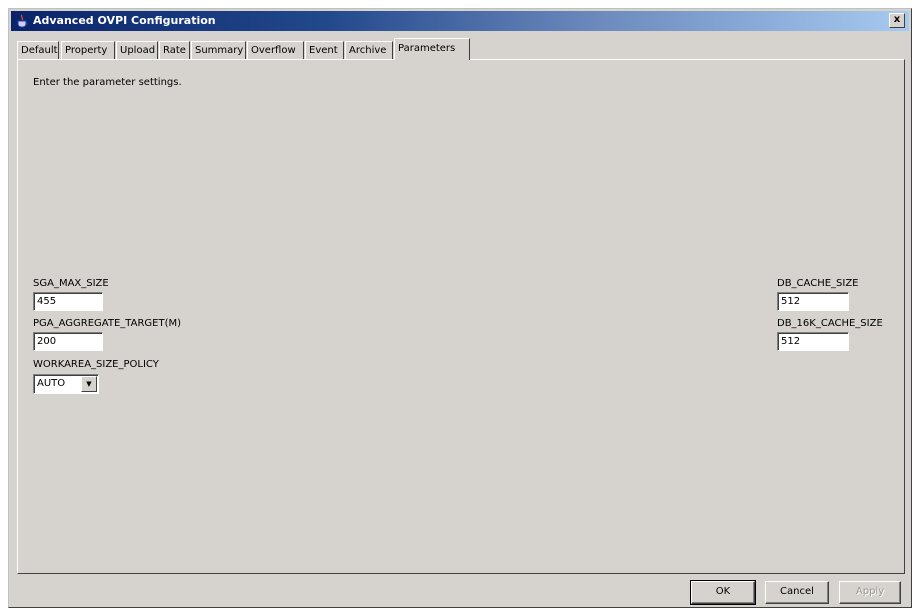 This screenshot has width=916, height=608. Describe the element at coordinates (723, 592) in the screenshot. I see `ok-button: OK` at that location.